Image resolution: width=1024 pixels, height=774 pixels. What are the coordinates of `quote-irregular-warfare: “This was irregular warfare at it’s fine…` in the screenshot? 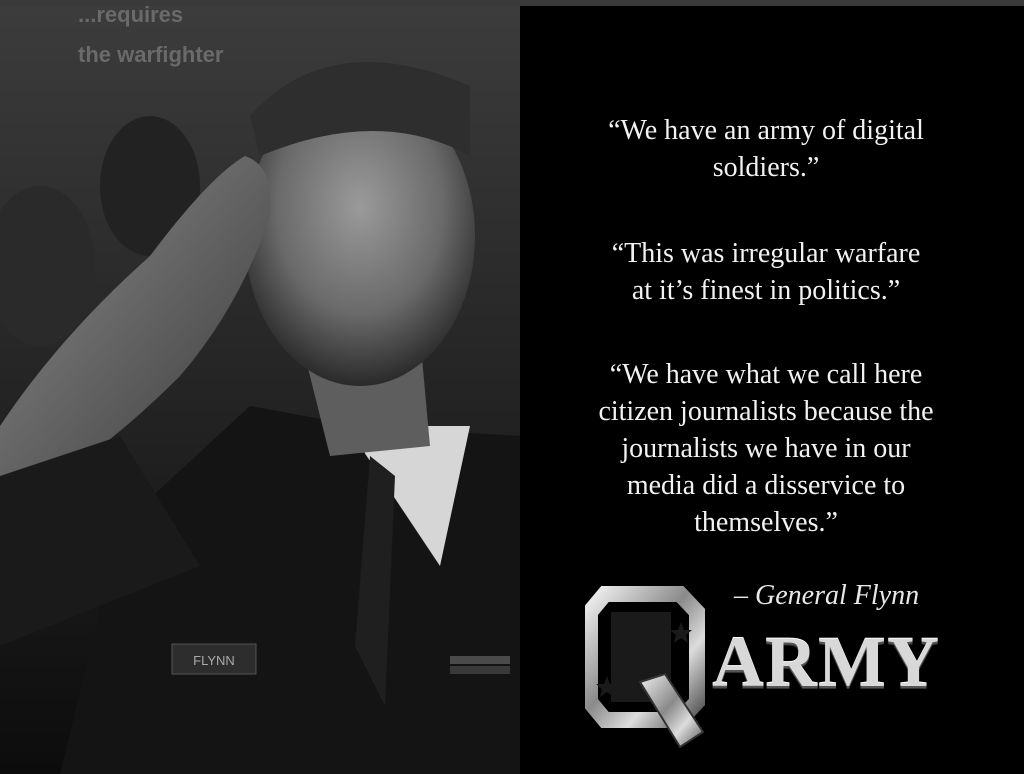 It's located at (766, 272).